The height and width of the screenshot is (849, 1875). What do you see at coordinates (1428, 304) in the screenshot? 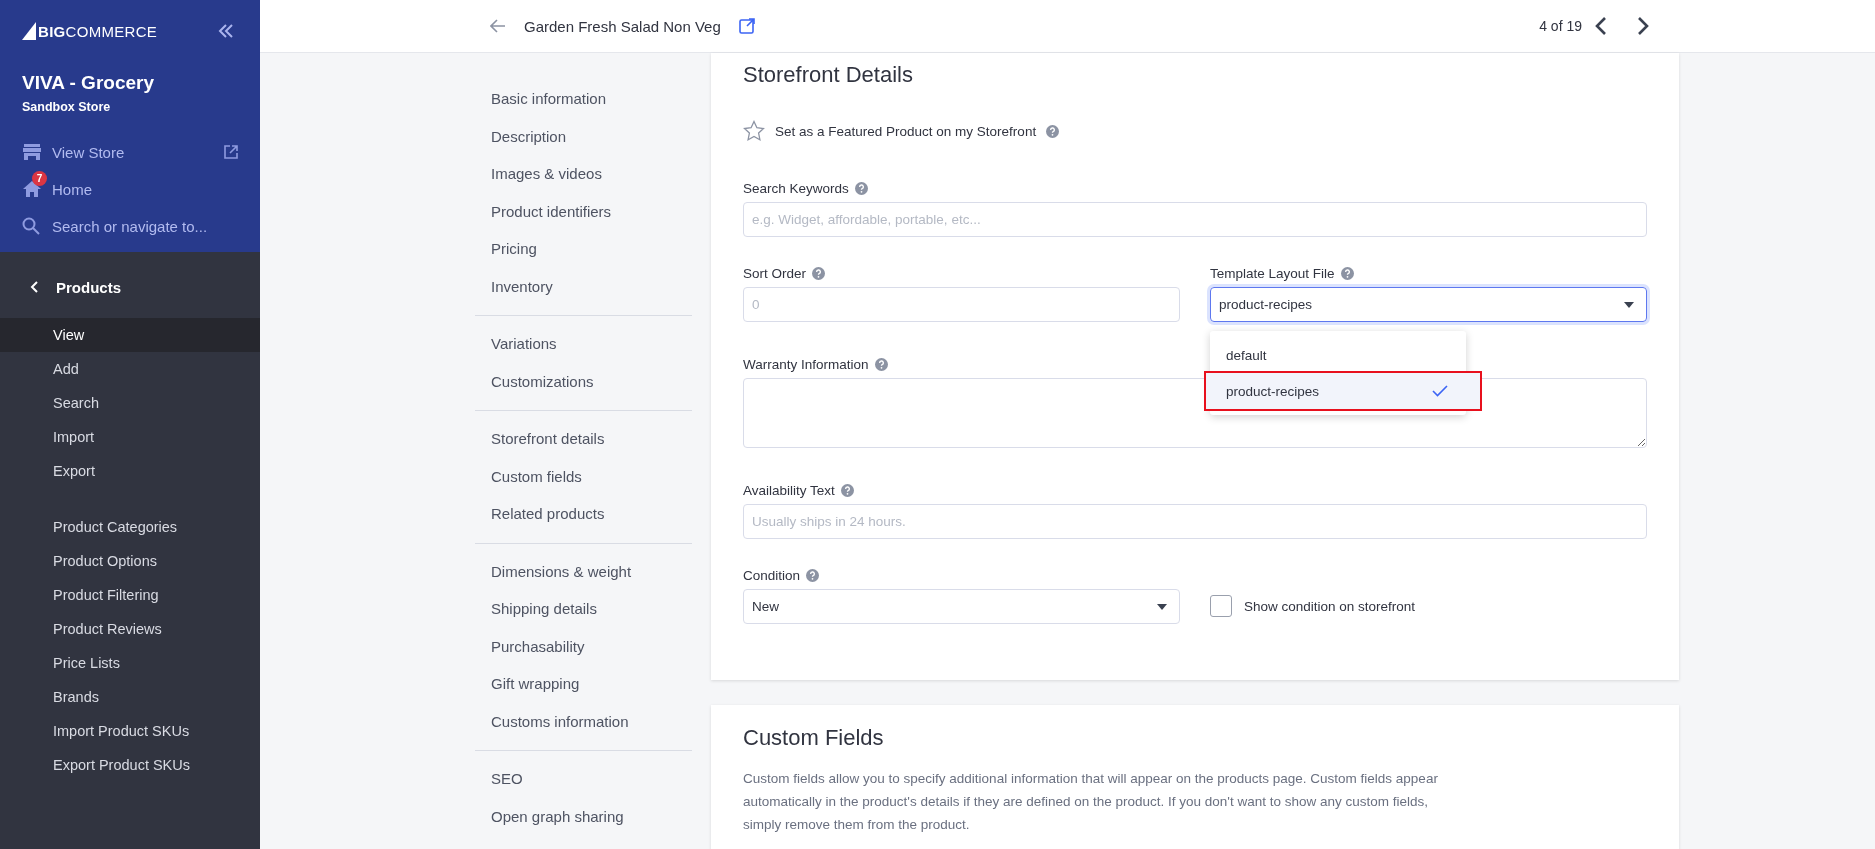
I see `template-layout-dropdown: product-recipes` at bounding box center [1428, 304].